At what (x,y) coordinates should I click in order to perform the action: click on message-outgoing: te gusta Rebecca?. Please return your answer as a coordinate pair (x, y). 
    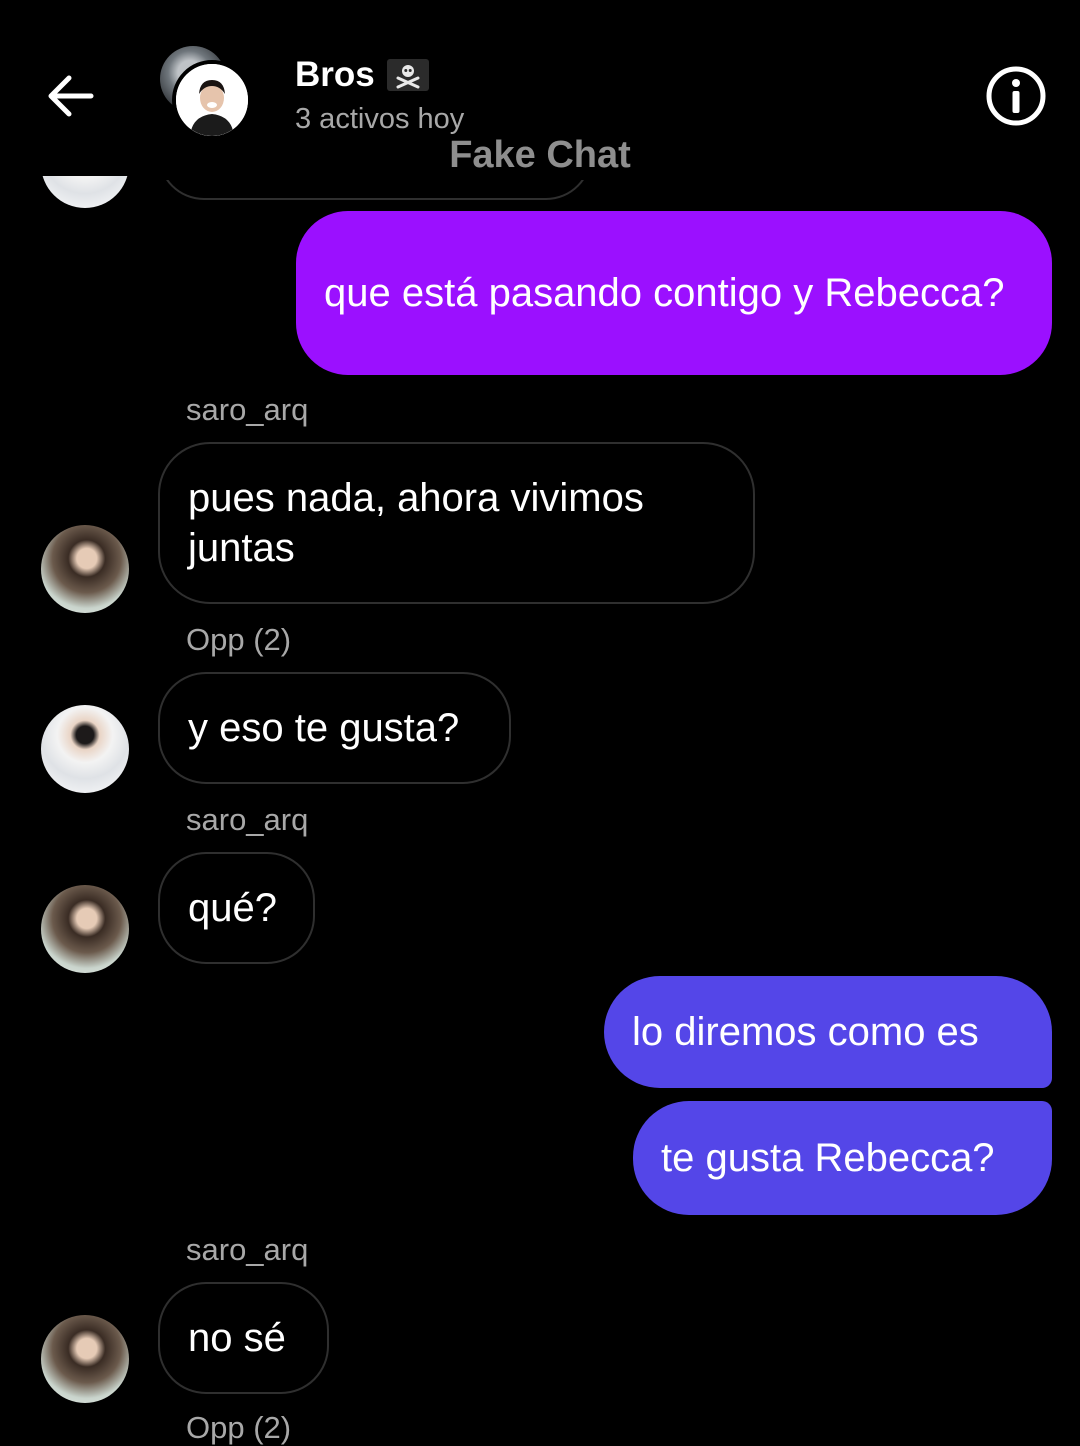
    Looking at the image, I should click on (842, 1158).